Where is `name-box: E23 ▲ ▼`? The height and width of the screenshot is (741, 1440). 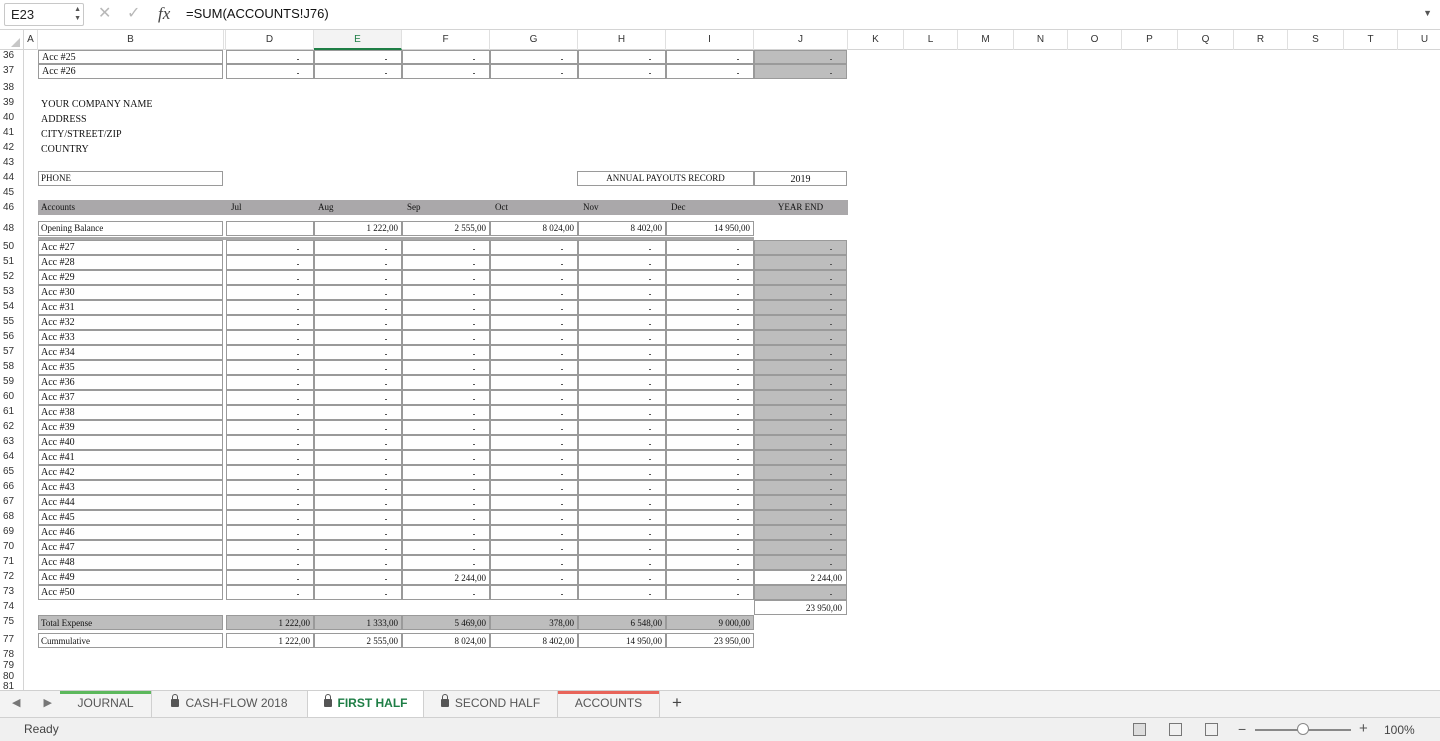
name-box: E23 ▲ ▼ is located at coordinates (44, 14).